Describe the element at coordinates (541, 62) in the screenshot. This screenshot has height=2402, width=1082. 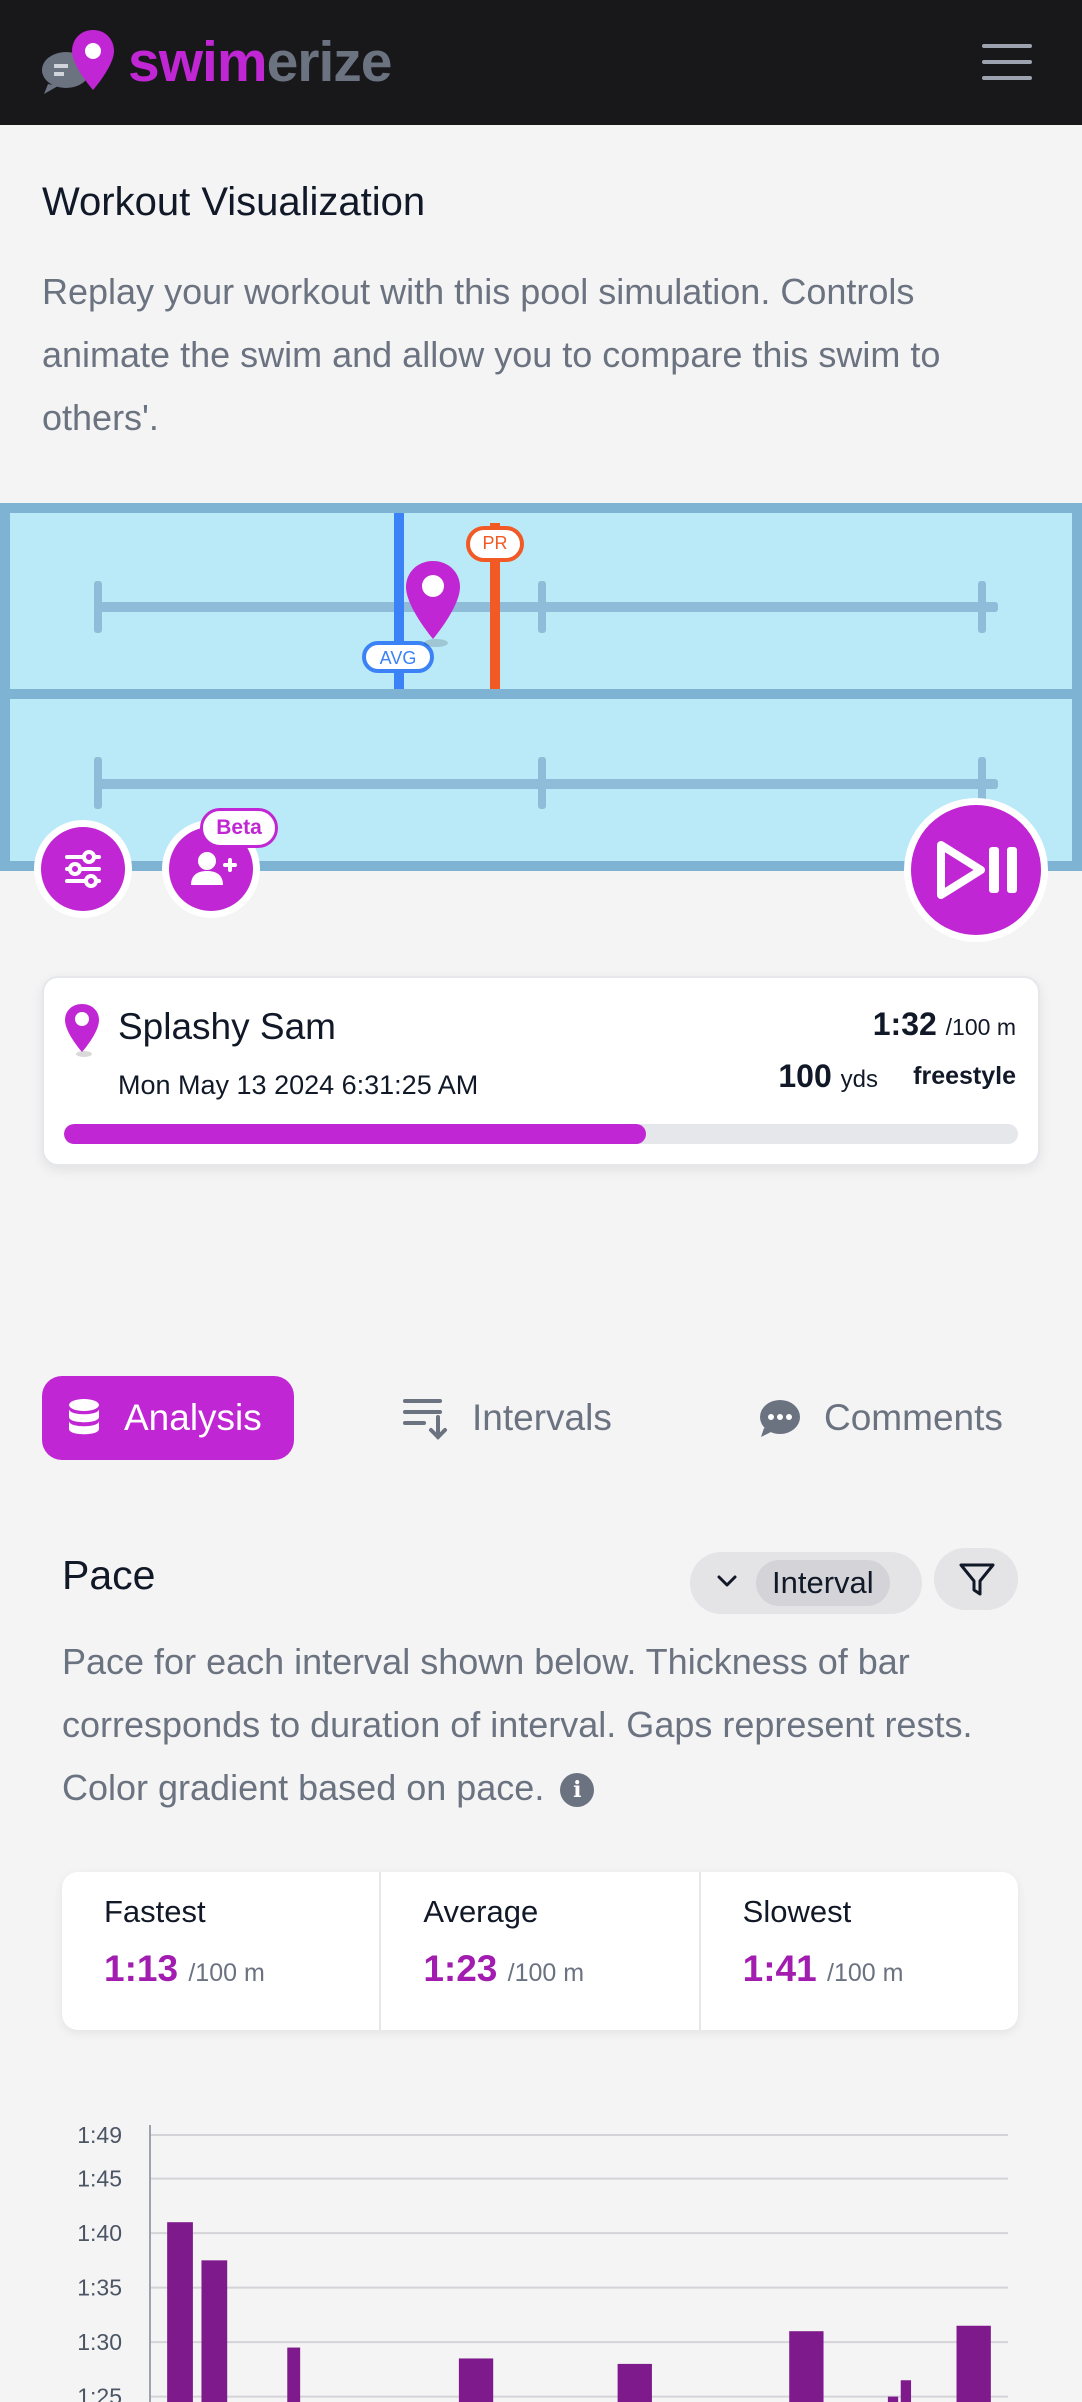
I see `app-header: swimerize` at that location.